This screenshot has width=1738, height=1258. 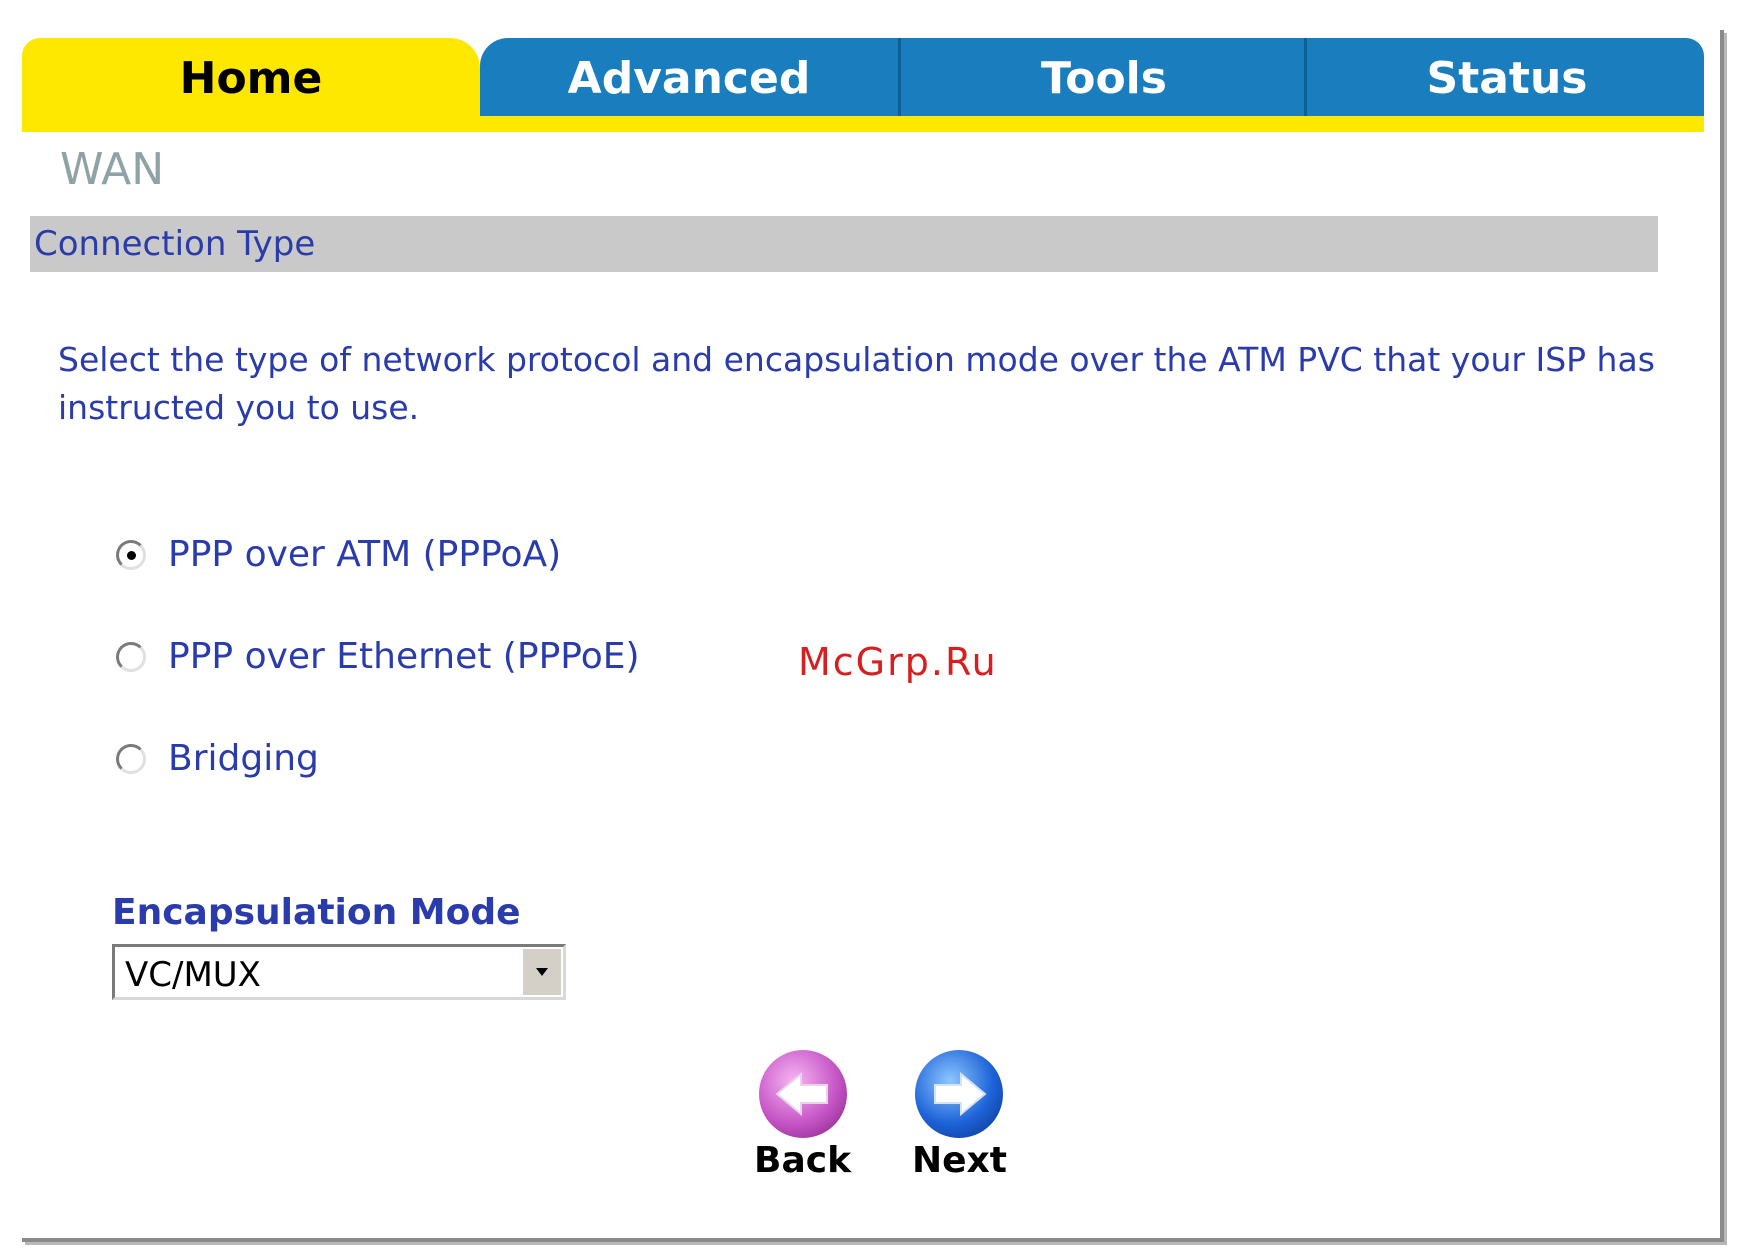 What do you see at coordinates (131, 554) in the screenshot?
I see `radio-button-pppoa` at bounding box center [131, 554].